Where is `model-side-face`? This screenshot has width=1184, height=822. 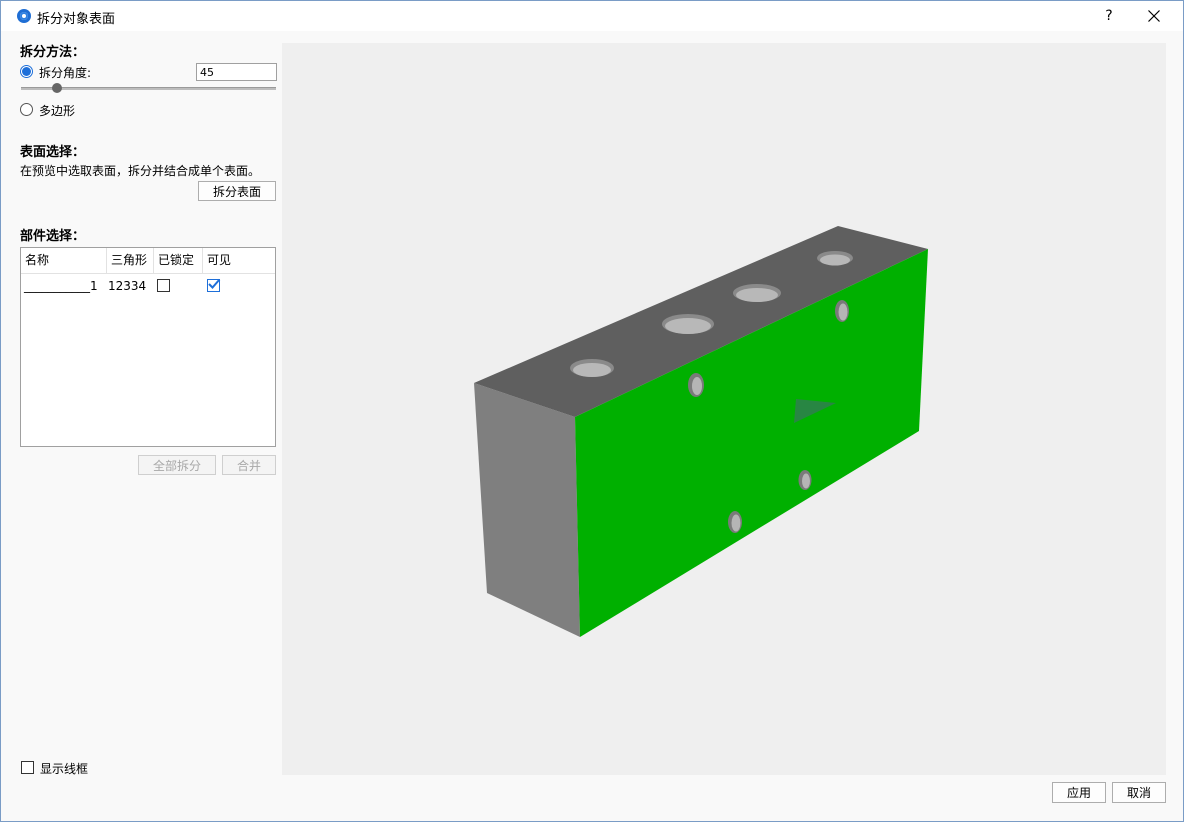 model-side-face is located at coordinates (527, 510).